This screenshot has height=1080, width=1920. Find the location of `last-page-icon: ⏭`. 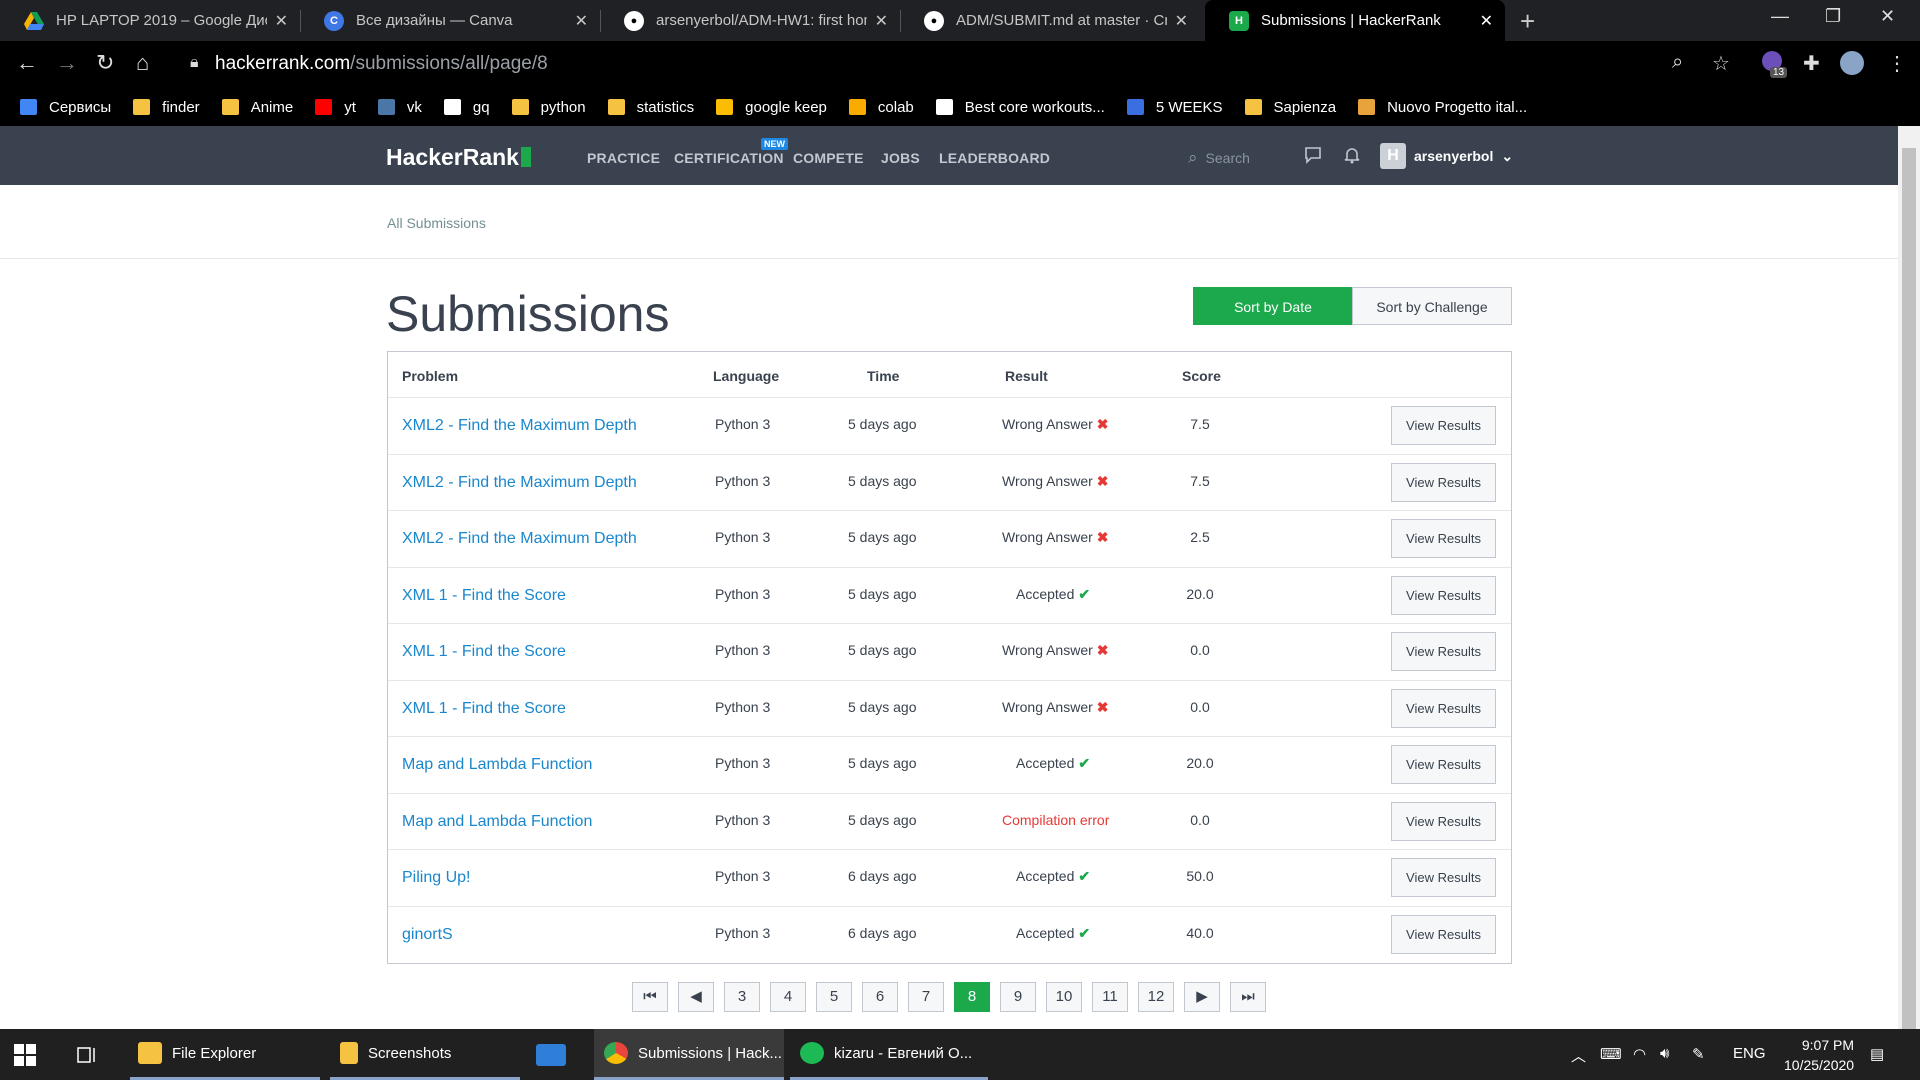

last-page-icon: ⏭ is located at coordinates (1248, 997).